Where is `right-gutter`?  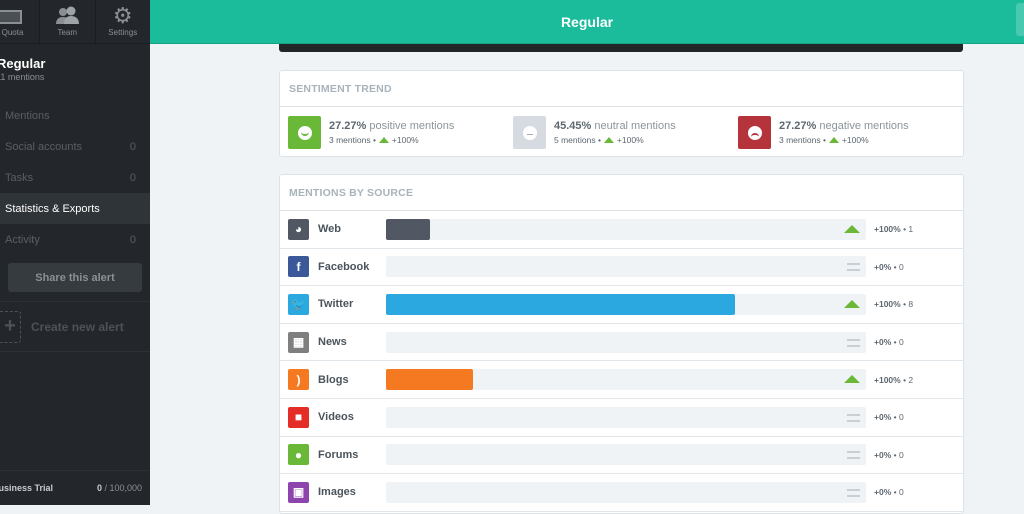
right-gutter is located at coordinates (994, 274).